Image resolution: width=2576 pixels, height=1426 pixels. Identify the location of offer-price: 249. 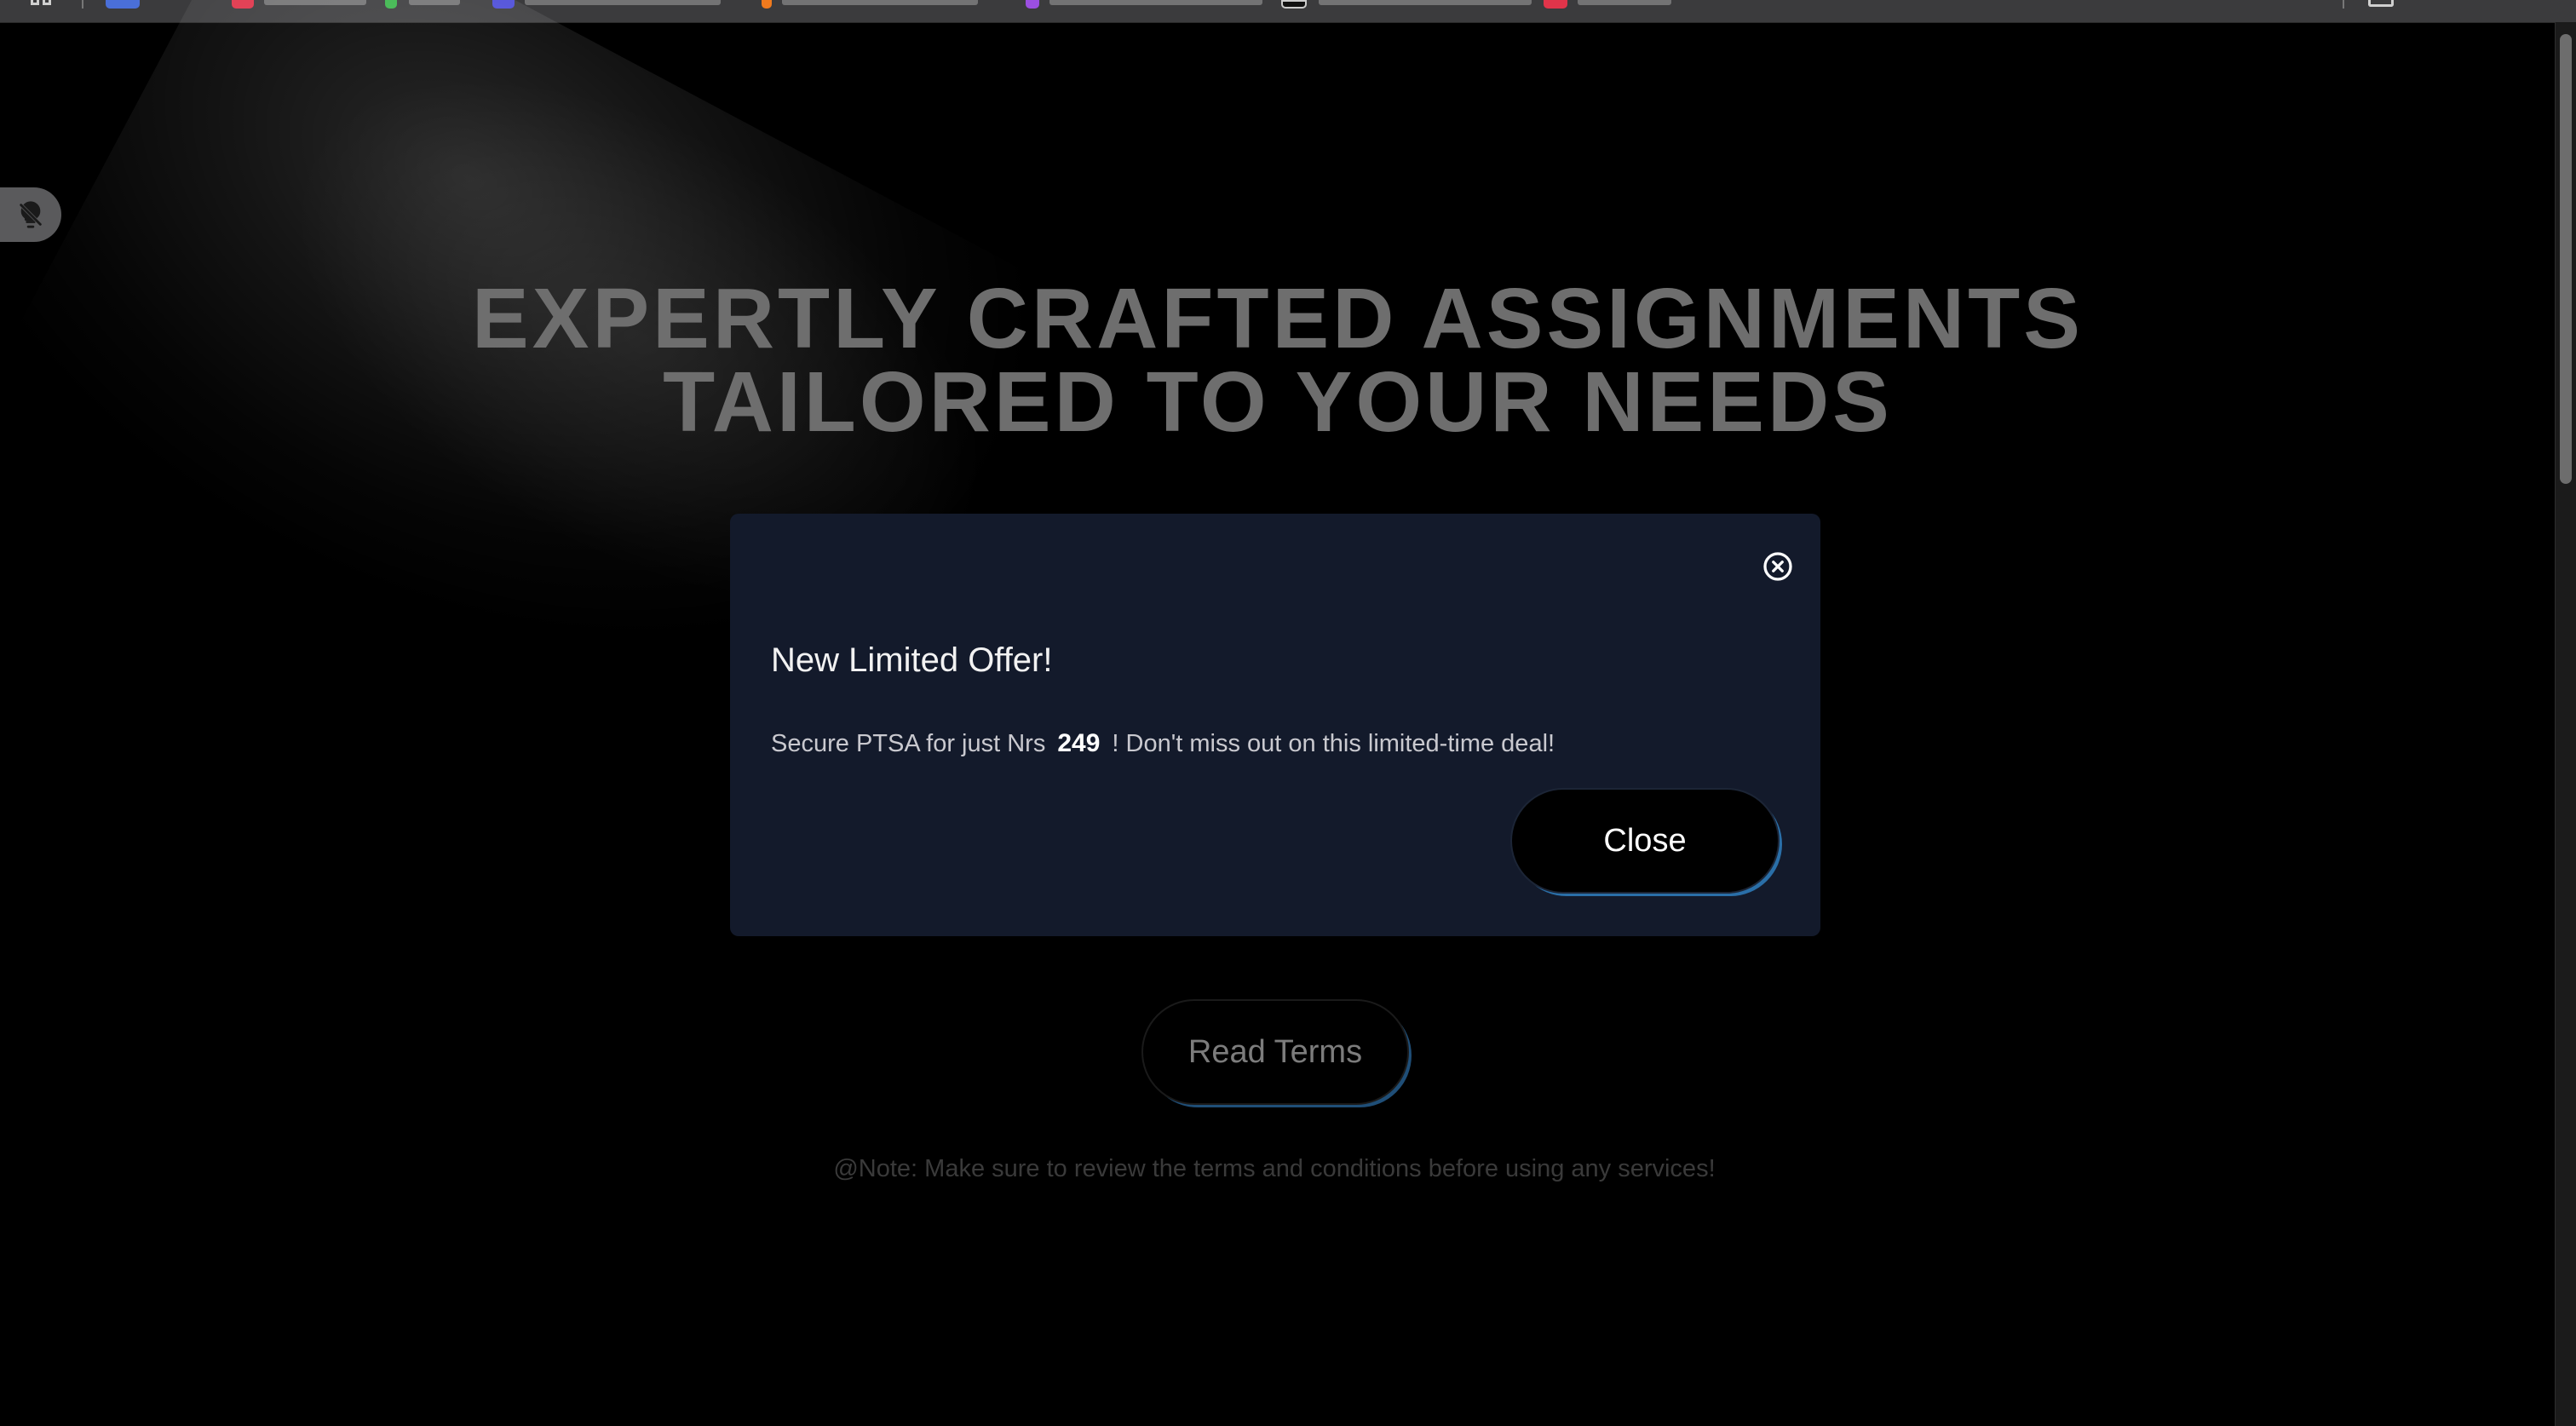
(1079, 743).